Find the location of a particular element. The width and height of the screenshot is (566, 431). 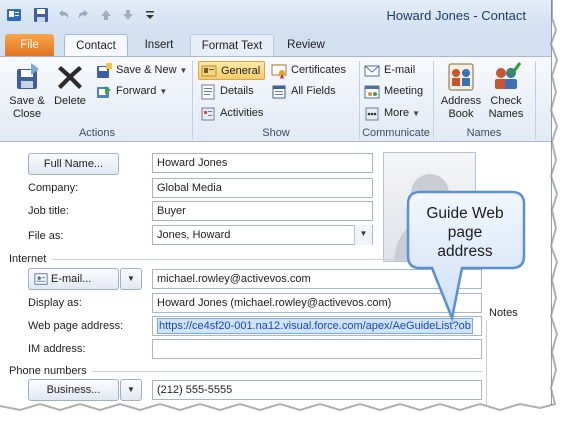

callout-text: Guide Web page address is located at coordinates (465, 232).